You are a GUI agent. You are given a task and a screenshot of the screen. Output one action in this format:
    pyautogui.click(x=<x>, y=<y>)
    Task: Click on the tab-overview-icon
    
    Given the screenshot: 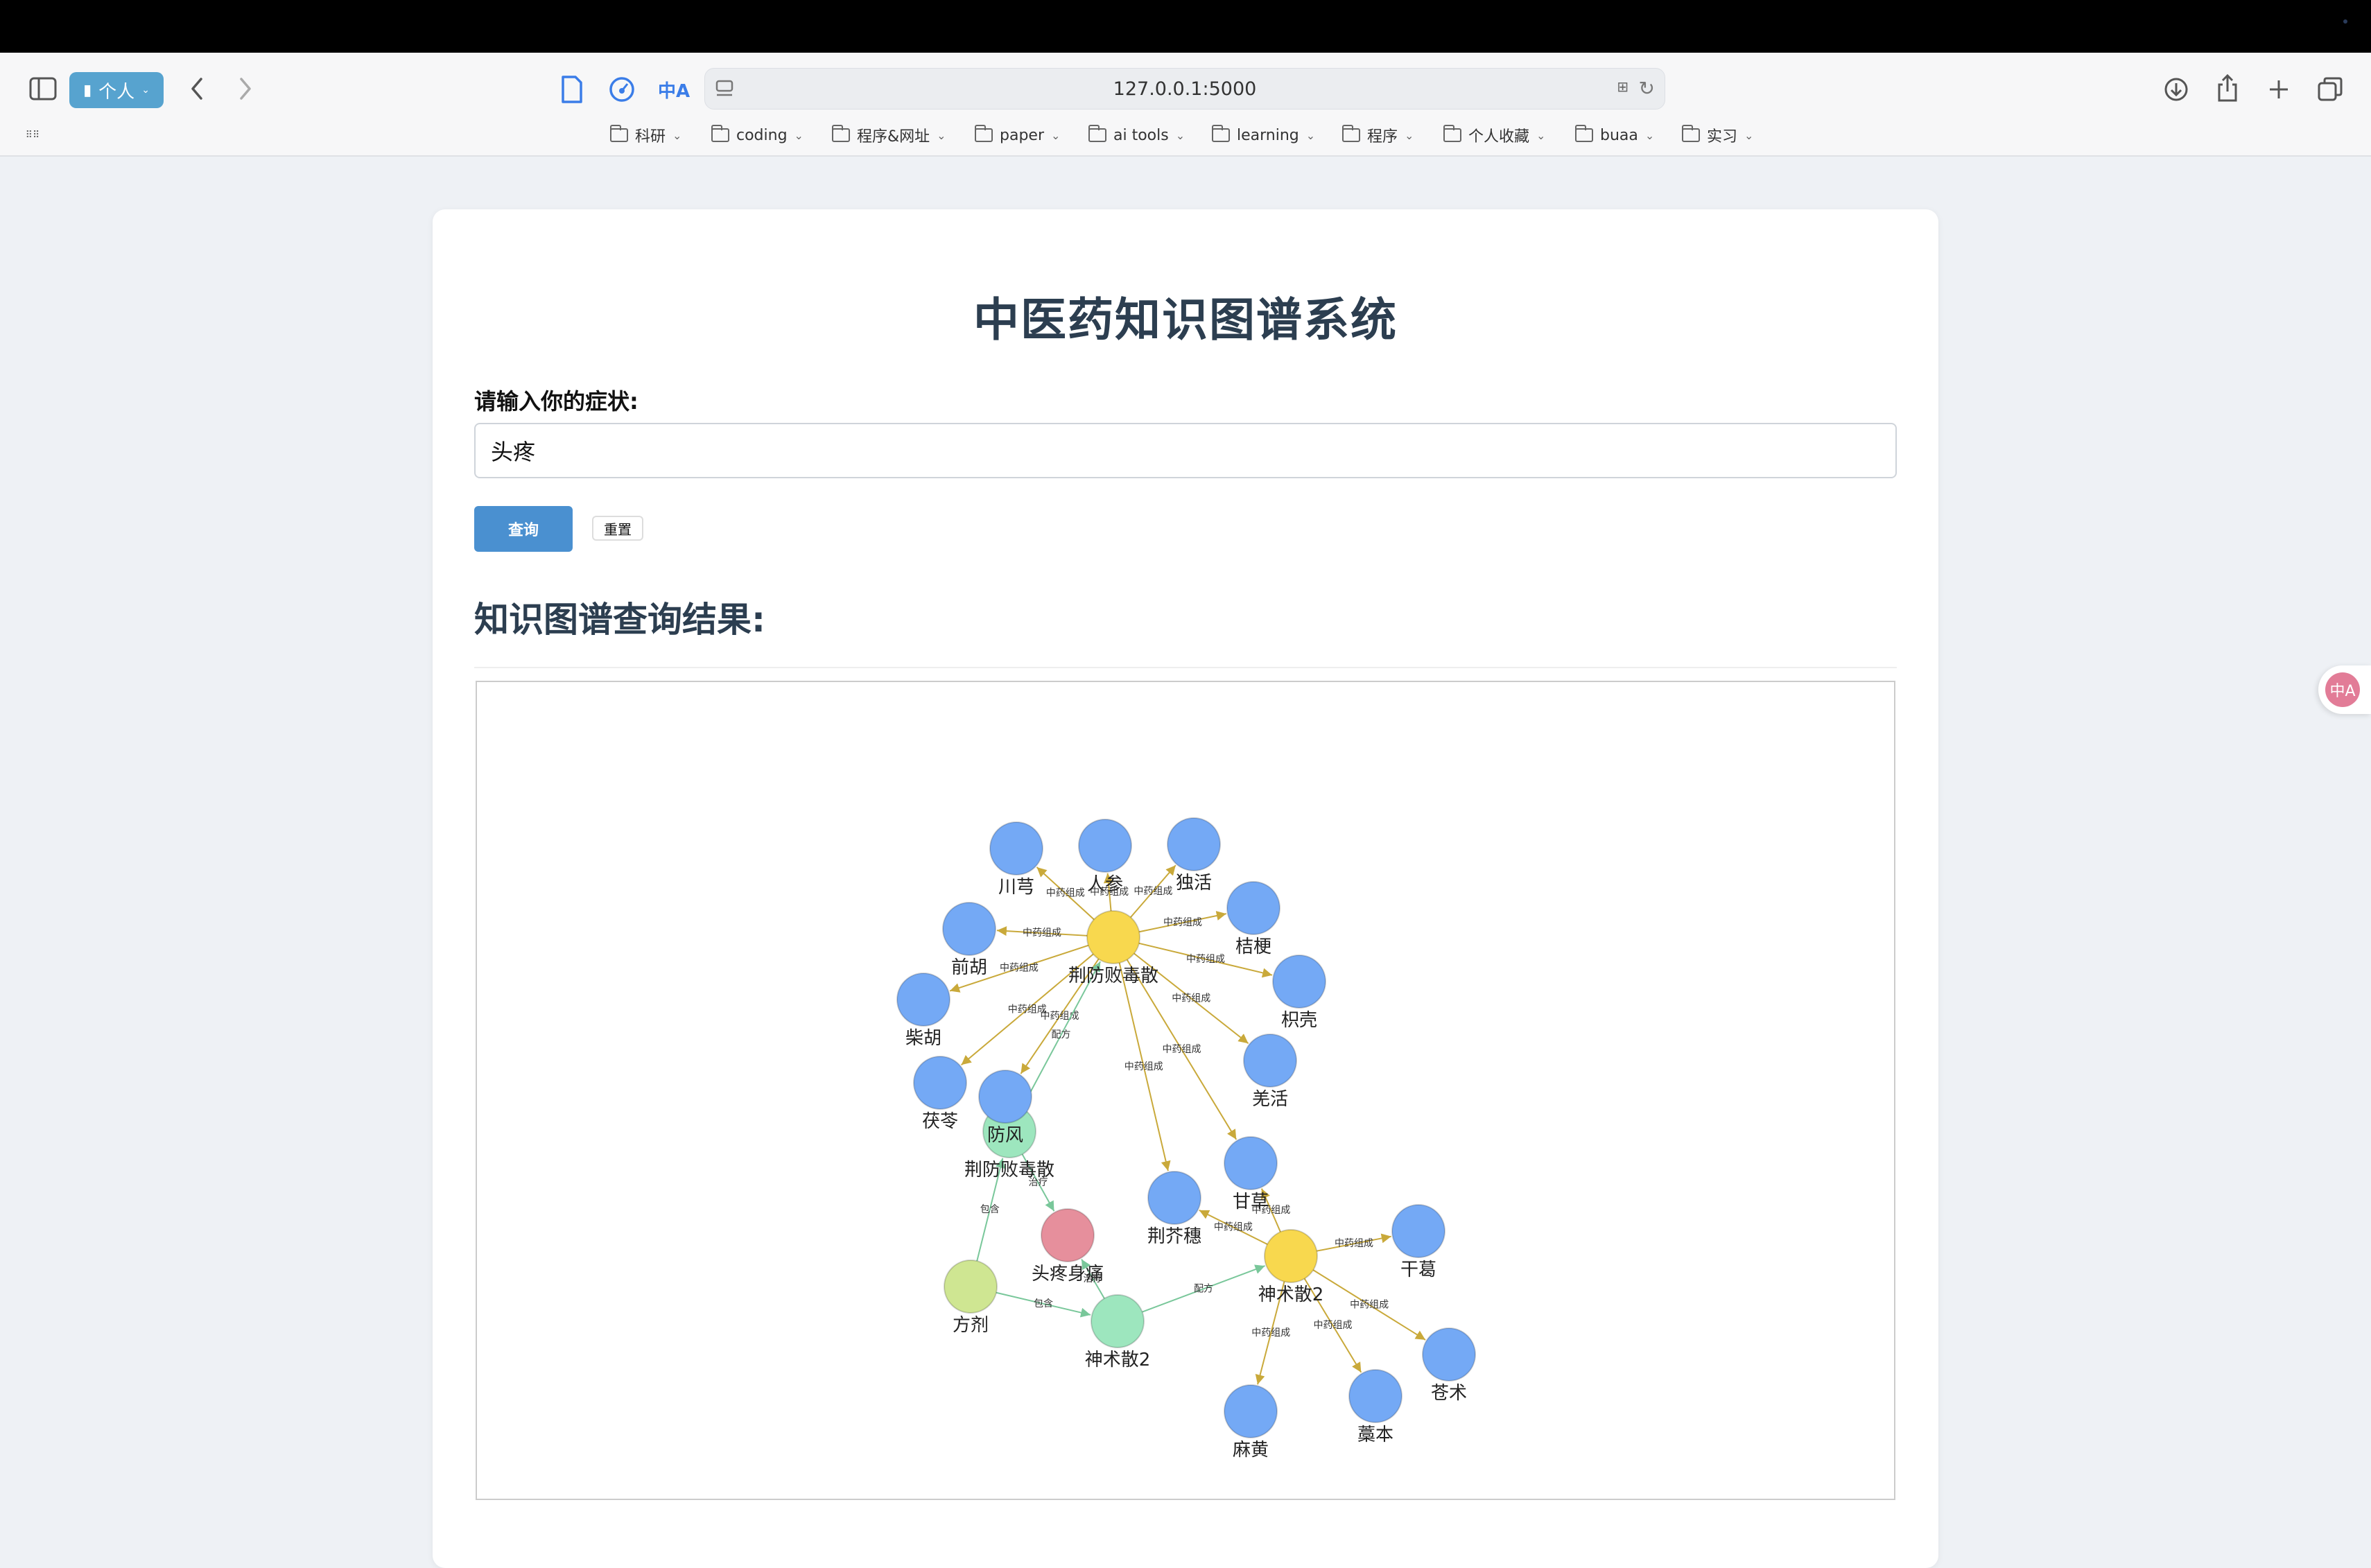 What is the action you would take?
    pyautogui.click(x=2330, y=89)
    